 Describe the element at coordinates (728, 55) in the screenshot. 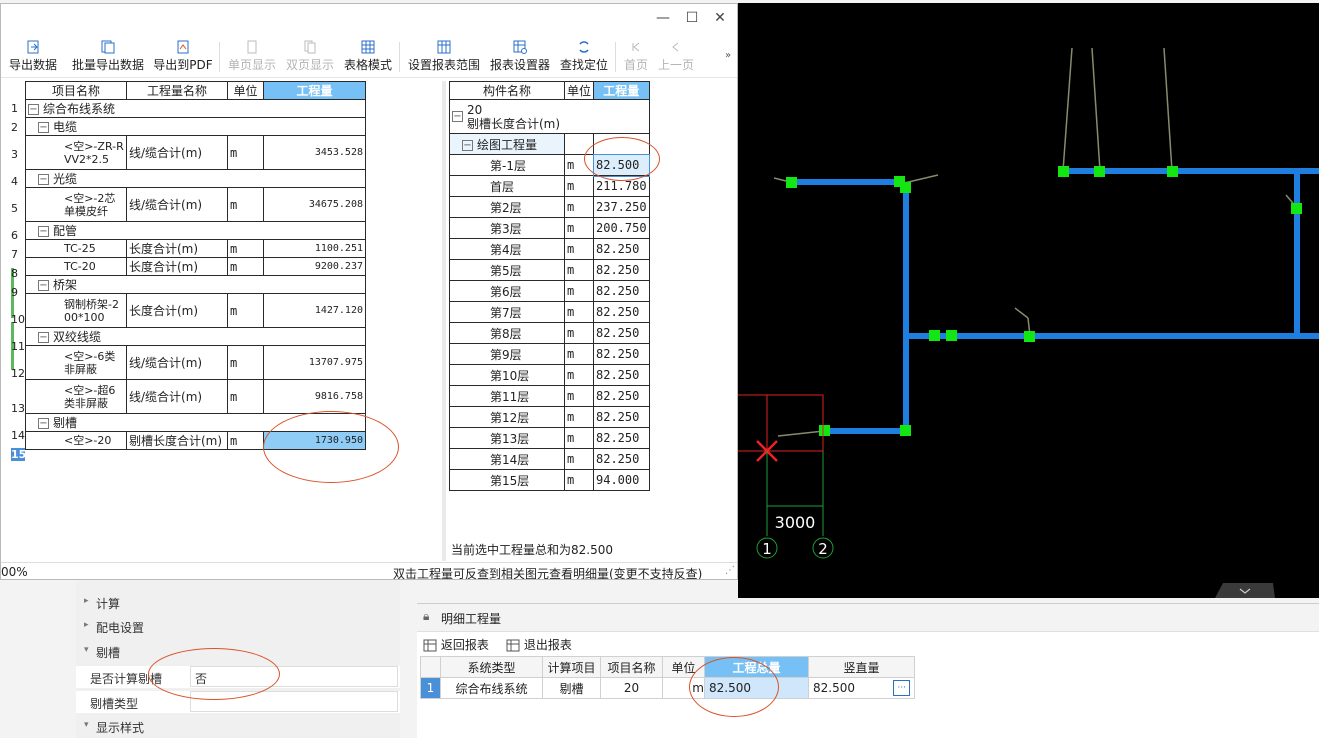

I see `toolbar-overflow-icon: »` at that location.